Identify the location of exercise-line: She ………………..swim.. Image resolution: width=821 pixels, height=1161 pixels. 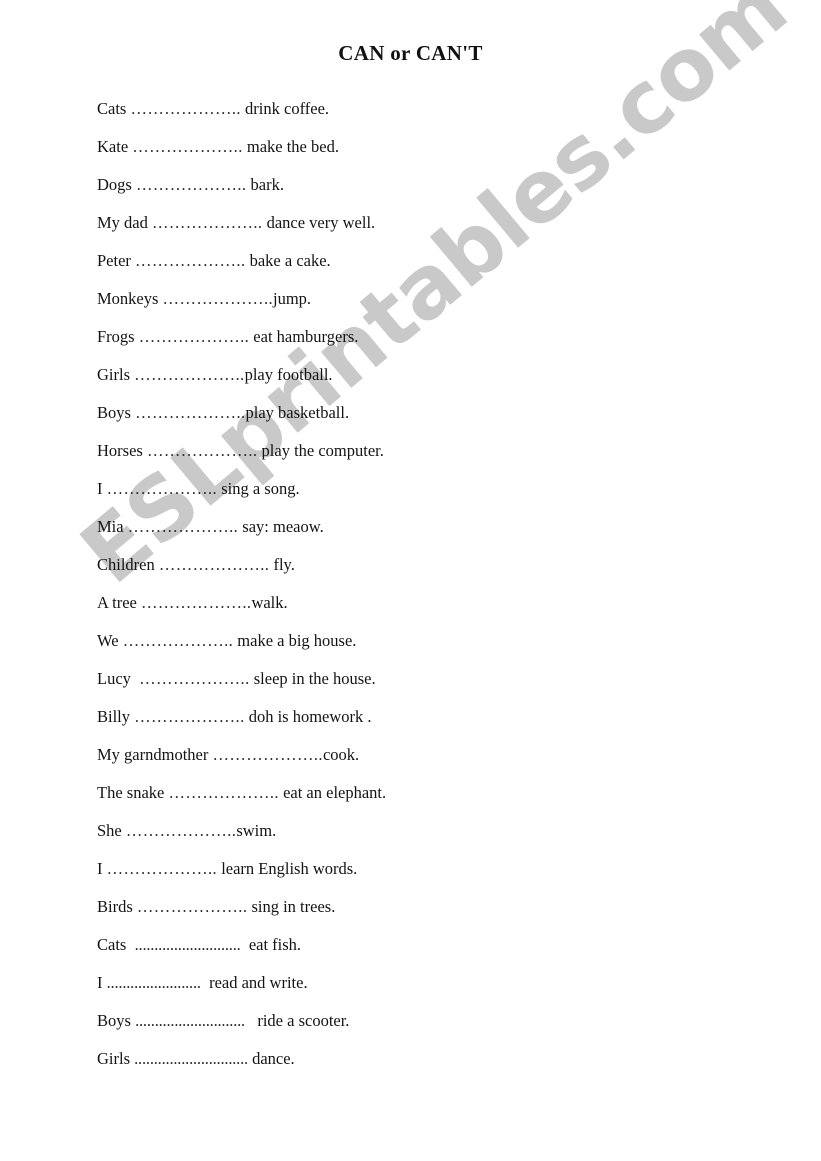
(427, 831).